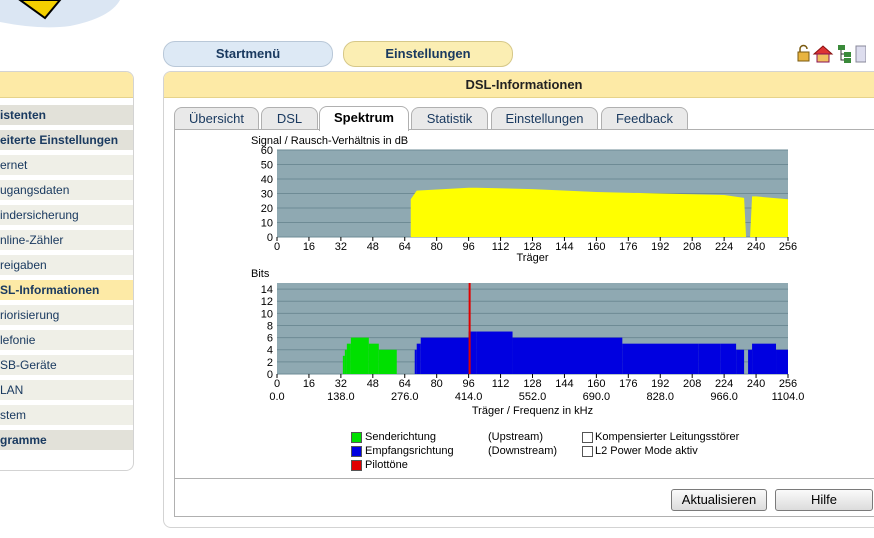 This screenshot has width=874, height=538. I want to click on startmenu-button: Startmenü, so click(248, 54).